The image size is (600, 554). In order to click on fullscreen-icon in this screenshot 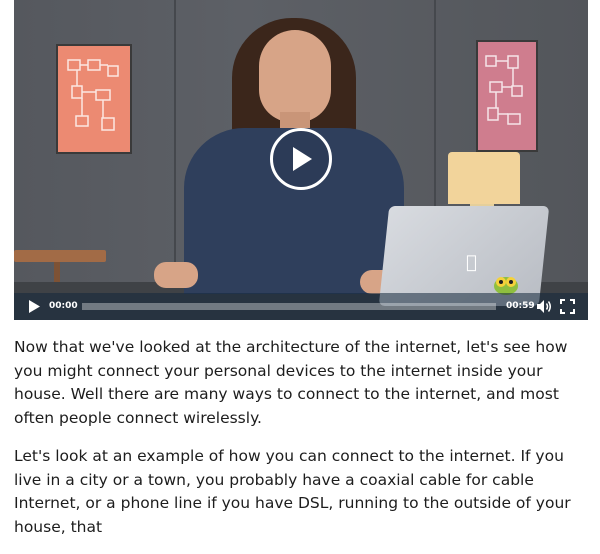, I will do `click(567, 306)`.